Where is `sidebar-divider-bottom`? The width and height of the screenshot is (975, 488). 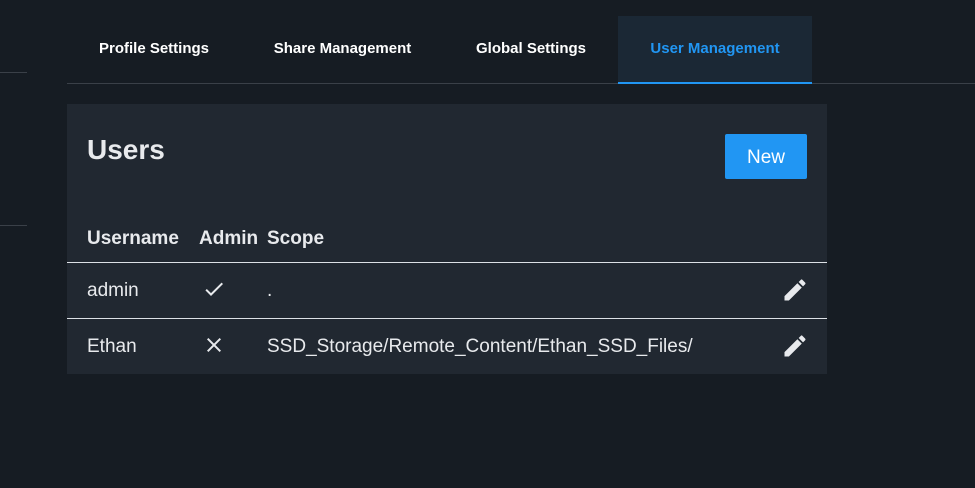 sidebar-divider-bottom is located at coordinates (13, 225).